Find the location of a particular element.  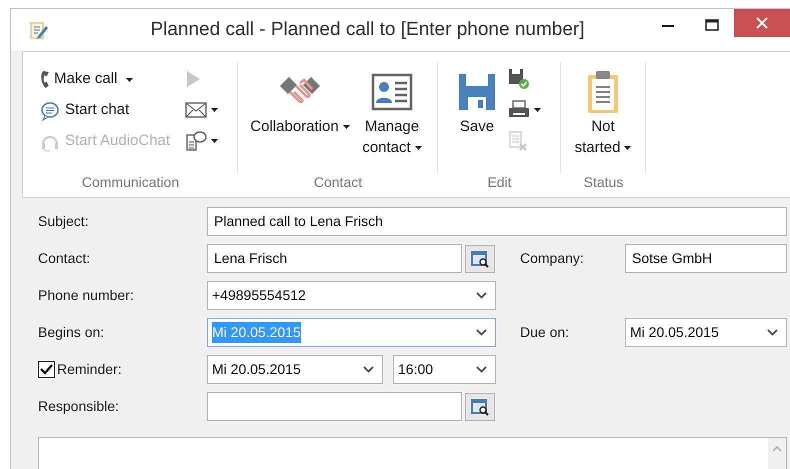

dropdown-field: 16:00 is located at coordinates (444, 369).